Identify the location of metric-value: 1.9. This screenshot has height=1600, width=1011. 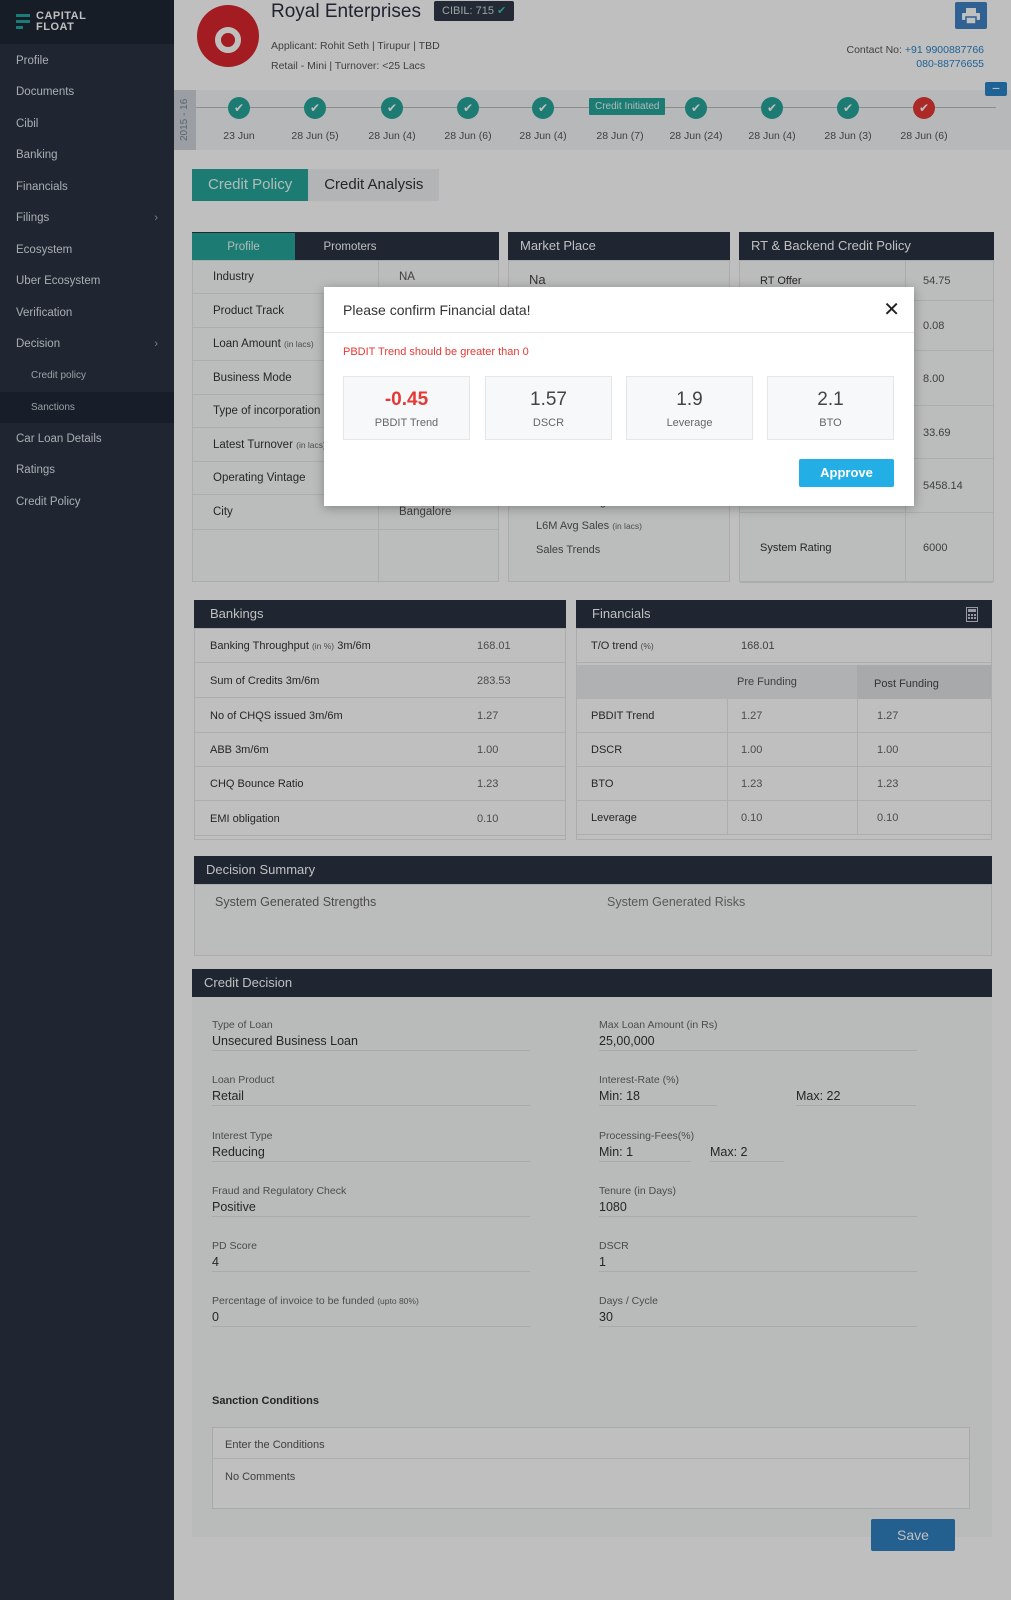
(689, 399).